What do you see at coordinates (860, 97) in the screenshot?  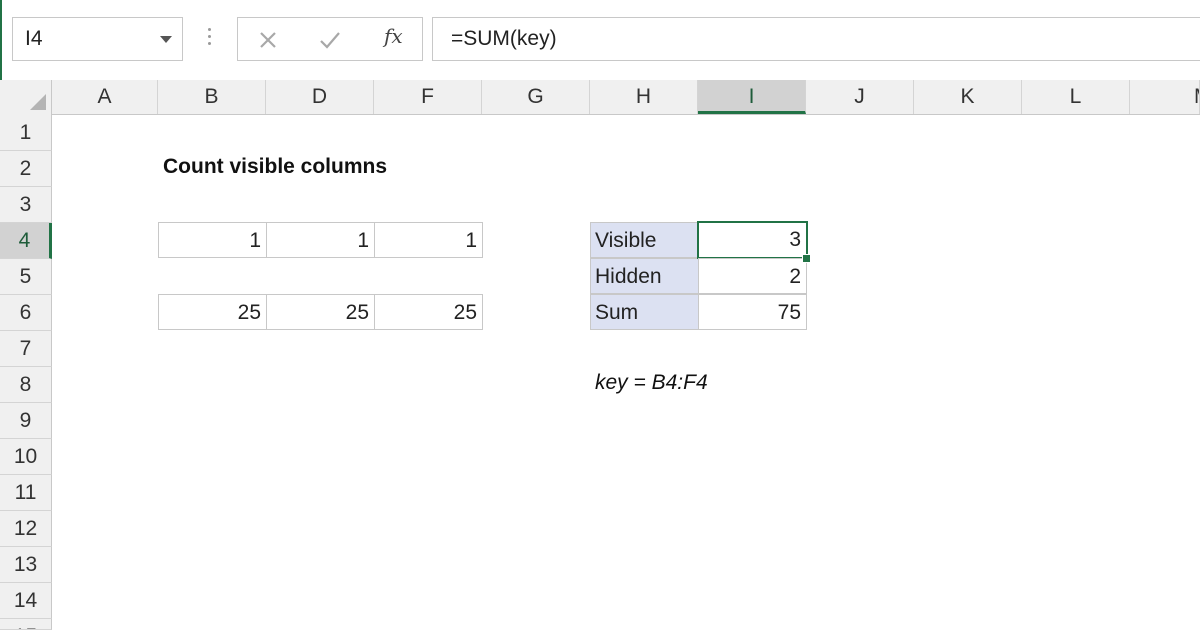 I see `column-header-j: J` at bounding box center [860, 97].